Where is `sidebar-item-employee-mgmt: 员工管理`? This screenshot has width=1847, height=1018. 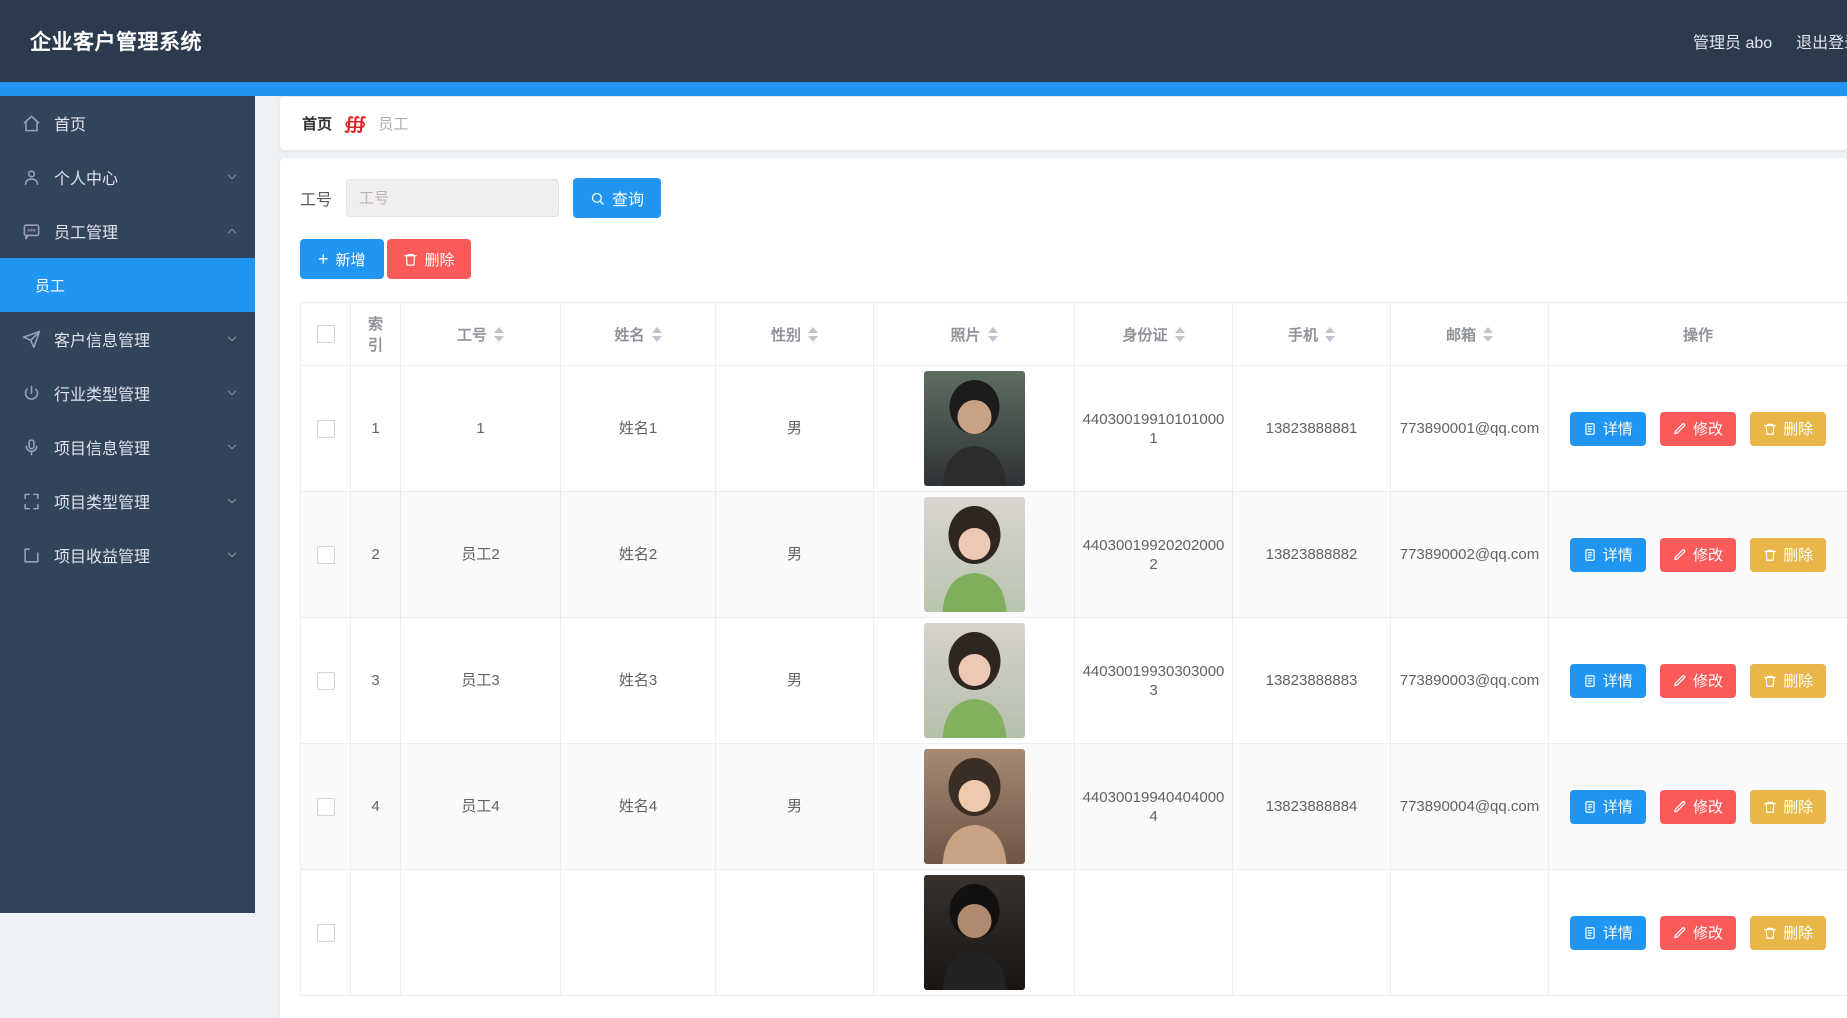 sidebar-item-employee-mgmt: 员工管理 is located at coordinates (127, 231).